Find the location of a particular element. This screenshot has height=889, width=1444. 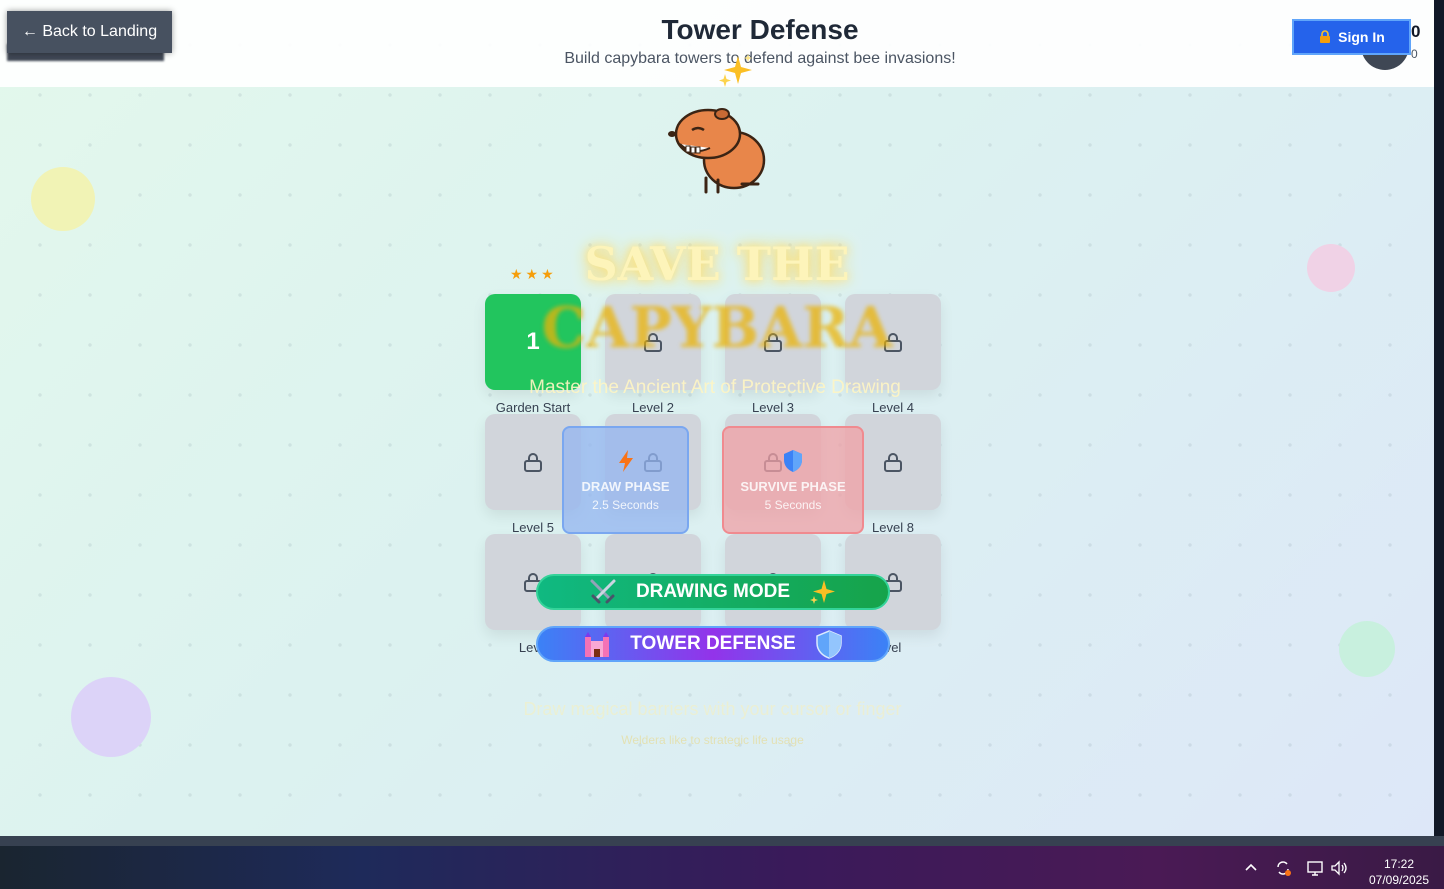

sync-icon is located at coordinates (1284, 868).